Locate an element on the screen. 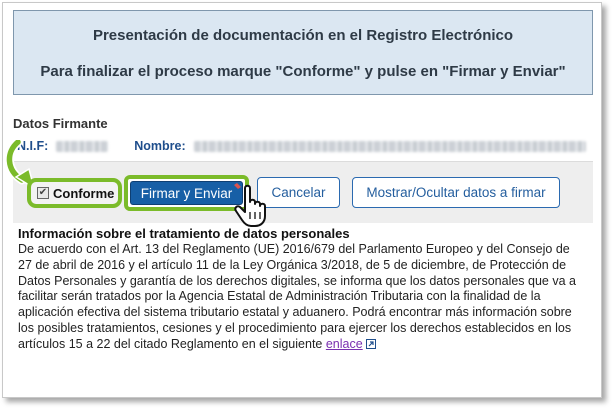 This screenshot has width=614, height=410. conforme-label: Conforme is located at coordinates (84, 193).